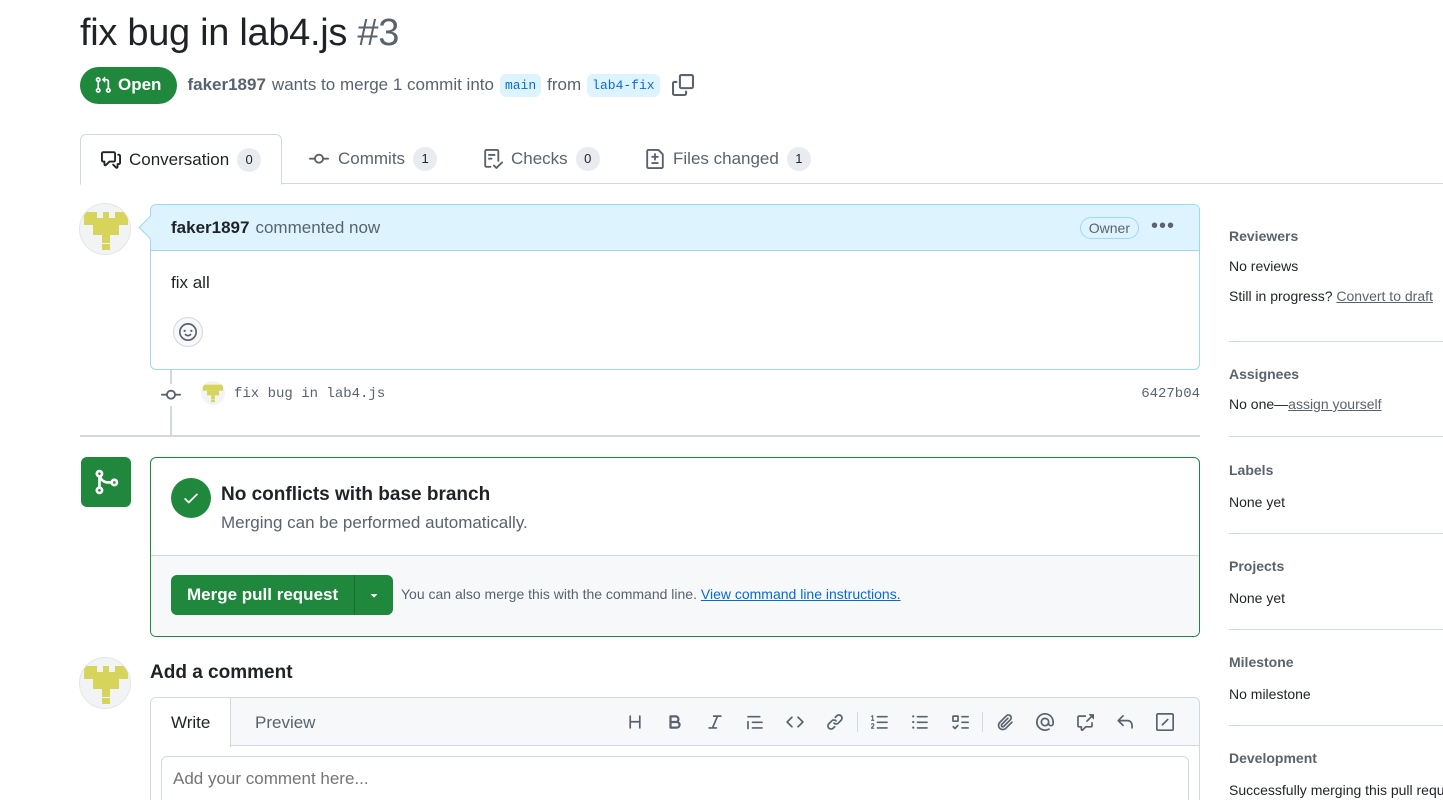 Image resolution: width=1443 pixels, height=800 pixels. What do you see at coordinates (493, 159) in the screenshot?
I see `checklist-icon` at bounding box center [493, 159].